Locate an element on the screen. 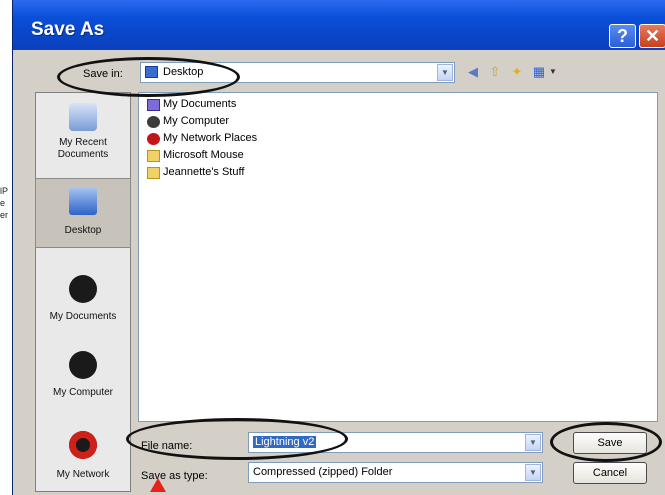 The height and width of the screenshot is (495, 665). close-button: ✕ is located at coordinates (652, 36).